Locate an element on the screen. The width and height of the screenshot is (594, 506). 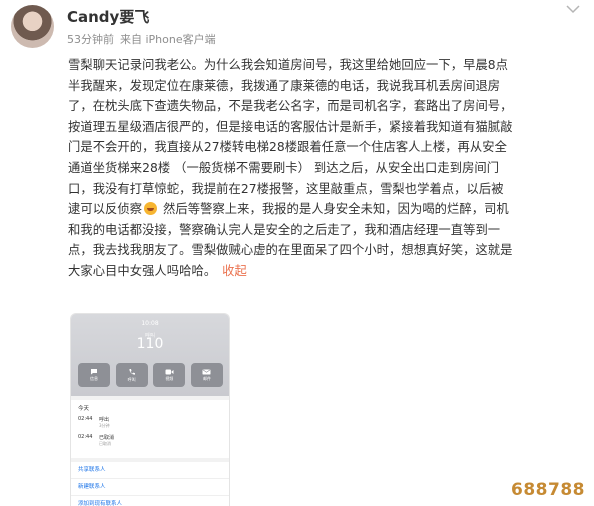
history-row: 02:44 已取消 已取消 is located at coordinates (148, 442).